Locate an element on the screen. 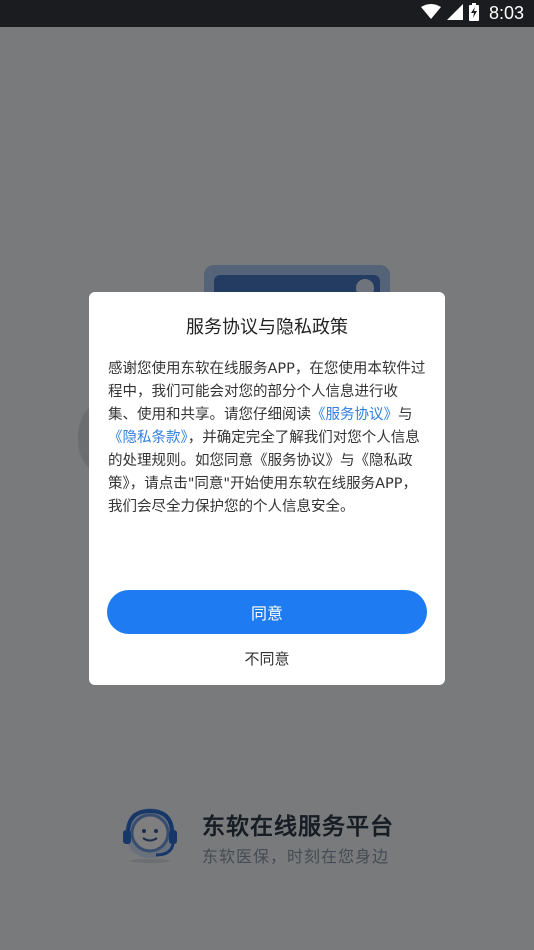 This screenshot has height=950, width=534. disagree-button: 不同意 is located at coordinates (267, 658).